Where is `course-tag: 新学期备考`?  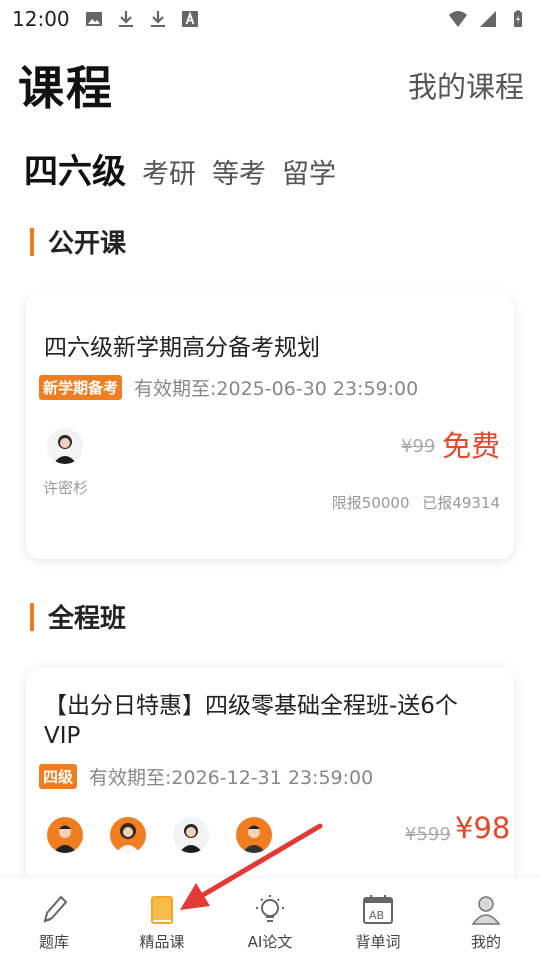
course-tag: 新学期备考 is located at coordinates (81, 387).